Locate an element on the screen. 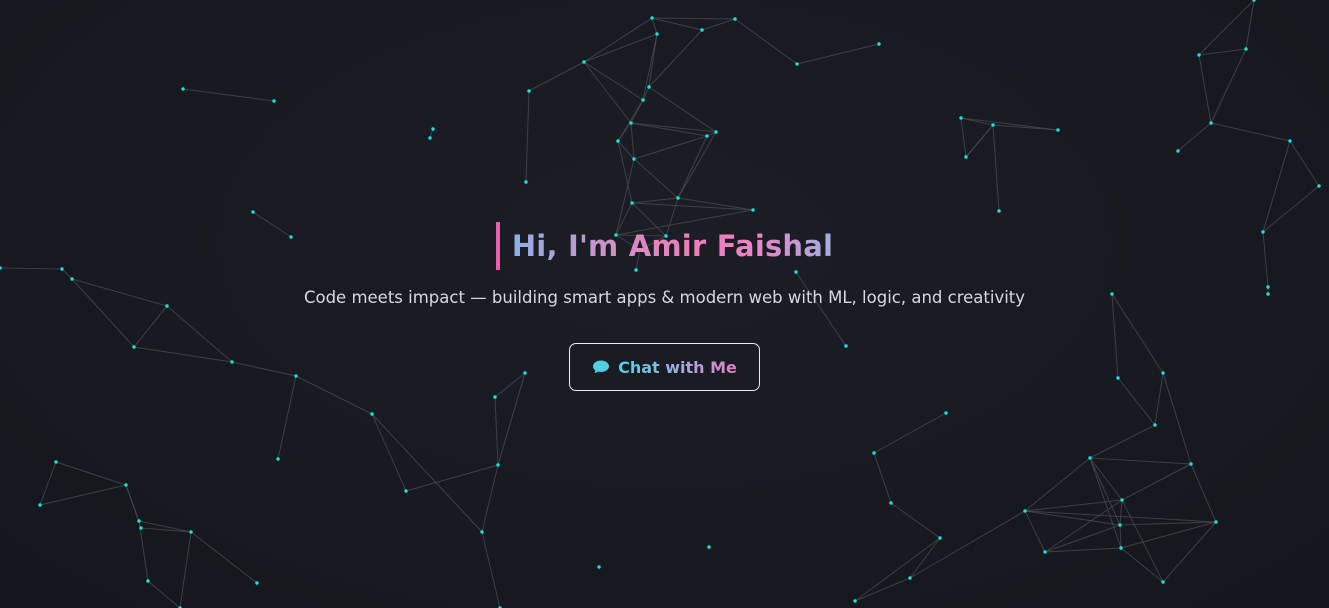 This screenshot has width=1329, height=608. hero-title: Hi, I'm Amir Faishal is located at coordinates (672, 246).